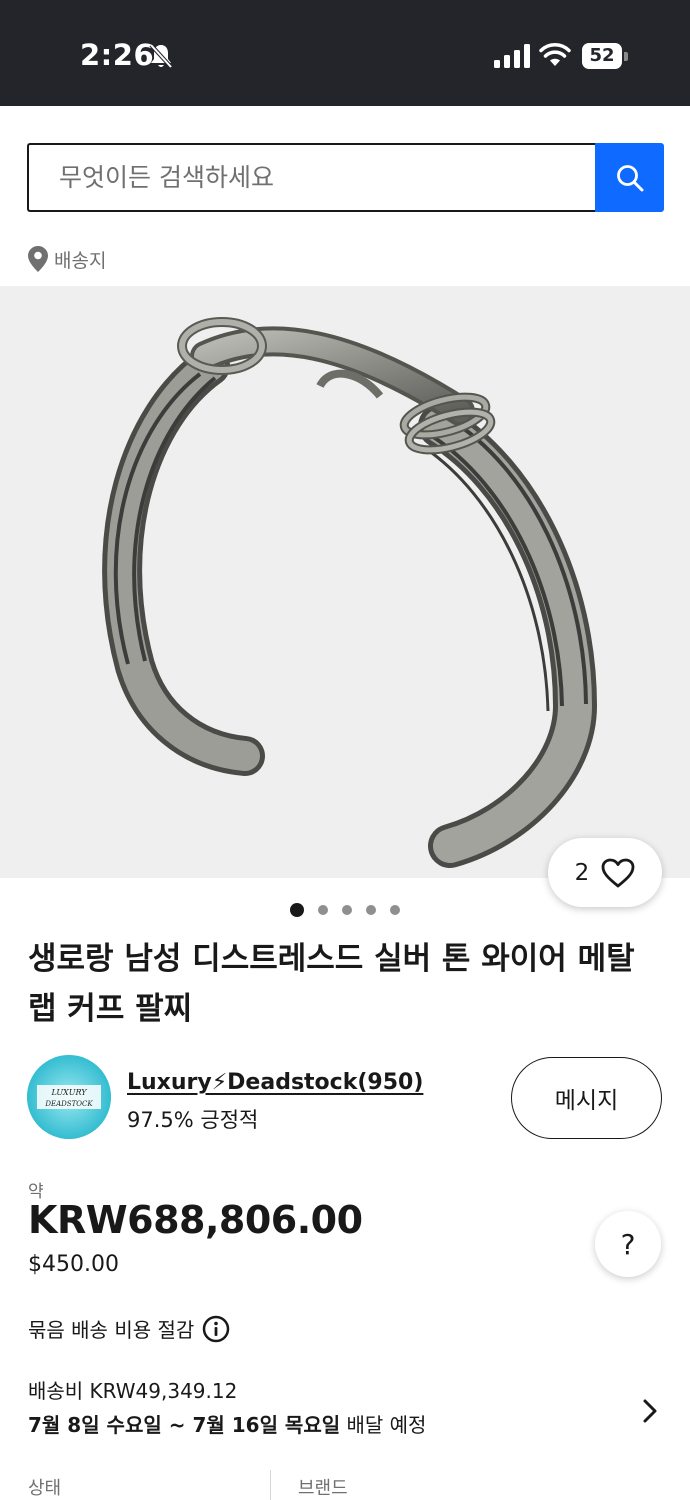  What do you see at coordinates (133, 1391) in the screenshot?
I see `shipping-cost: 배송비 KRW49,349.12` at bounding box center [133, 1391].